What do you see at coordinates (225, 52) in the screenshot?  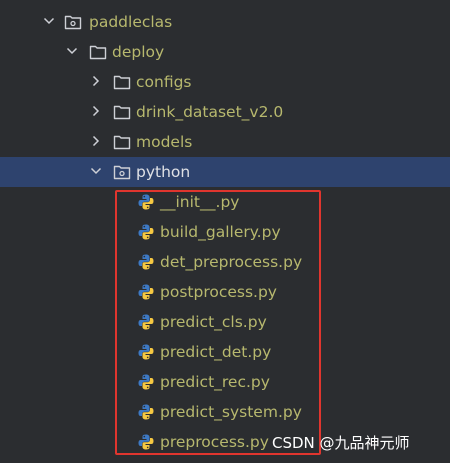 I see `tree-item-deploy: deploy` at bounding box center [225, 52].